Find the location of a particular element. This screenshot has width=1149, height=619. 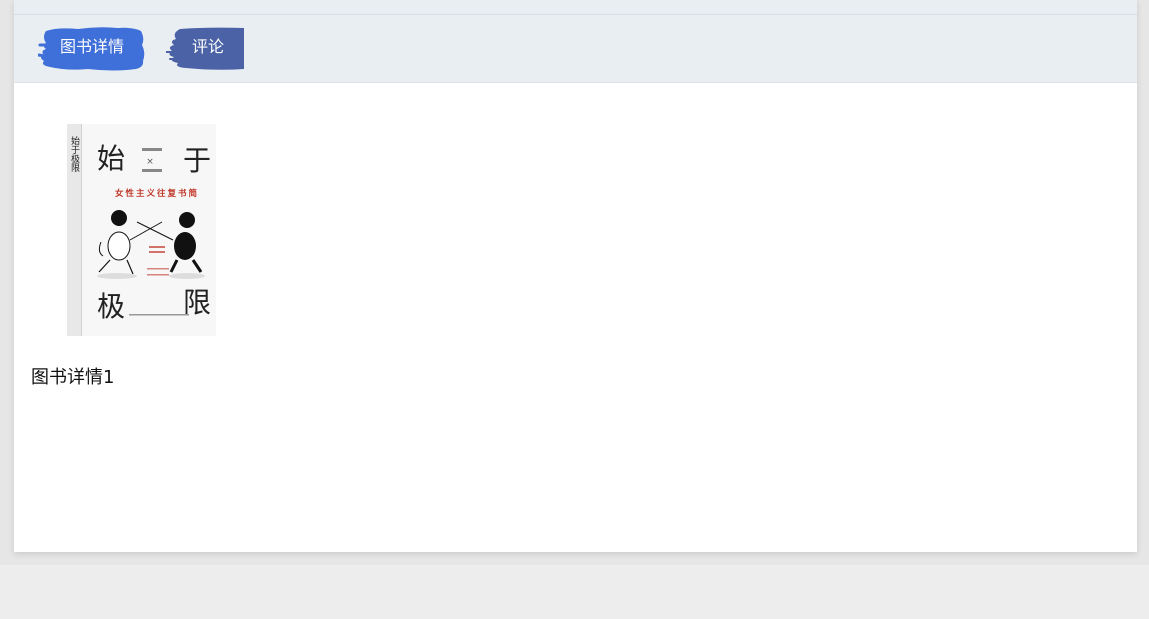

top-strip is located at coordinates (575, 7).